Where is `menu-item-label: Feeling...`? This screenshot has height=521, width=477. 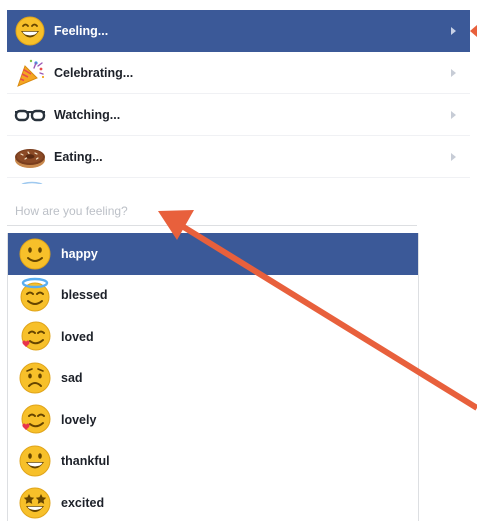 menu-item-label: Feeling... is located at coordinates (81, 30).